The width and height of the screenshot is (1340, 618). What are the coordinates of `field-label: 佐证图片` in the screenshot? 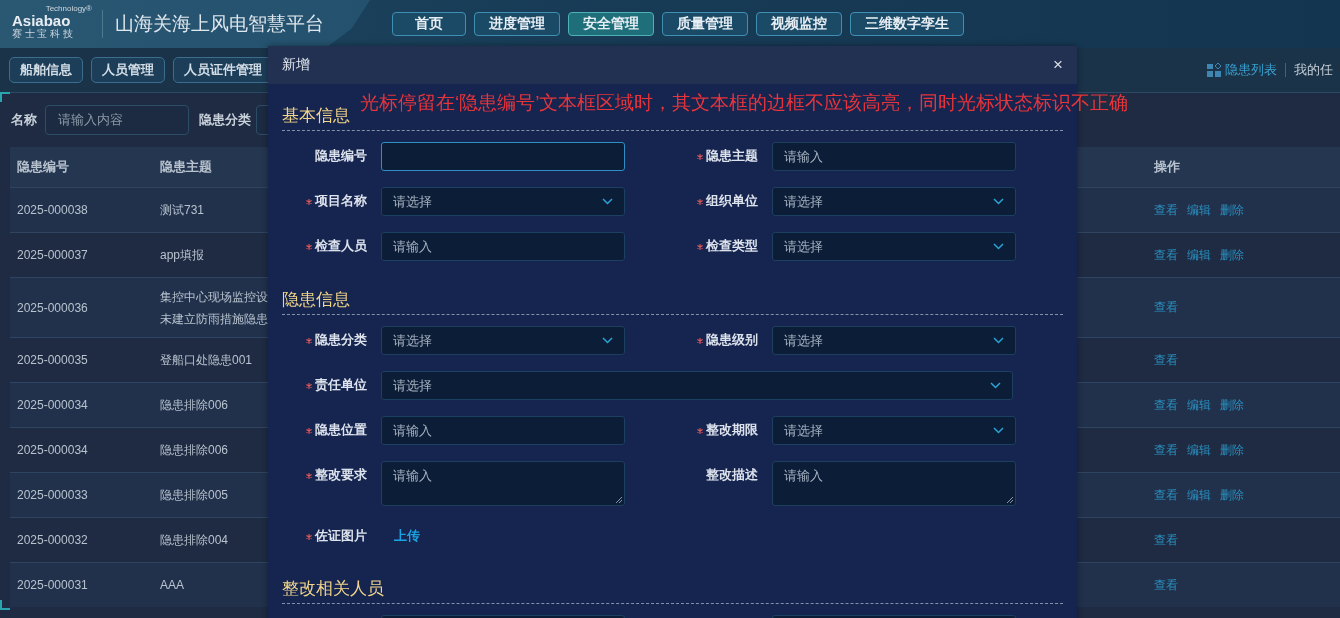 It's located at (324, 536).